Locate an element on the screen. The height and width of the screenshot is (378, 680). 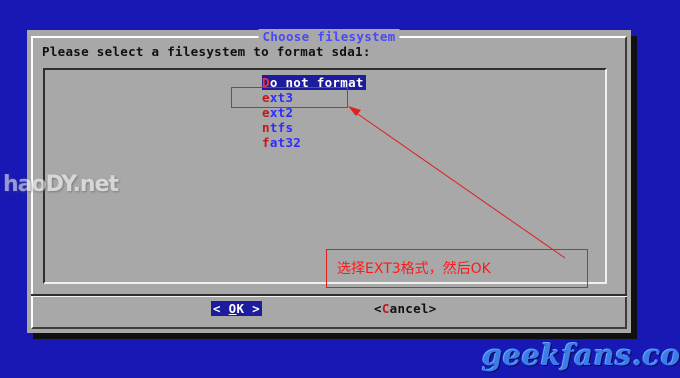
watermark-left: haoDY.net is located at coordinates (61, 184).